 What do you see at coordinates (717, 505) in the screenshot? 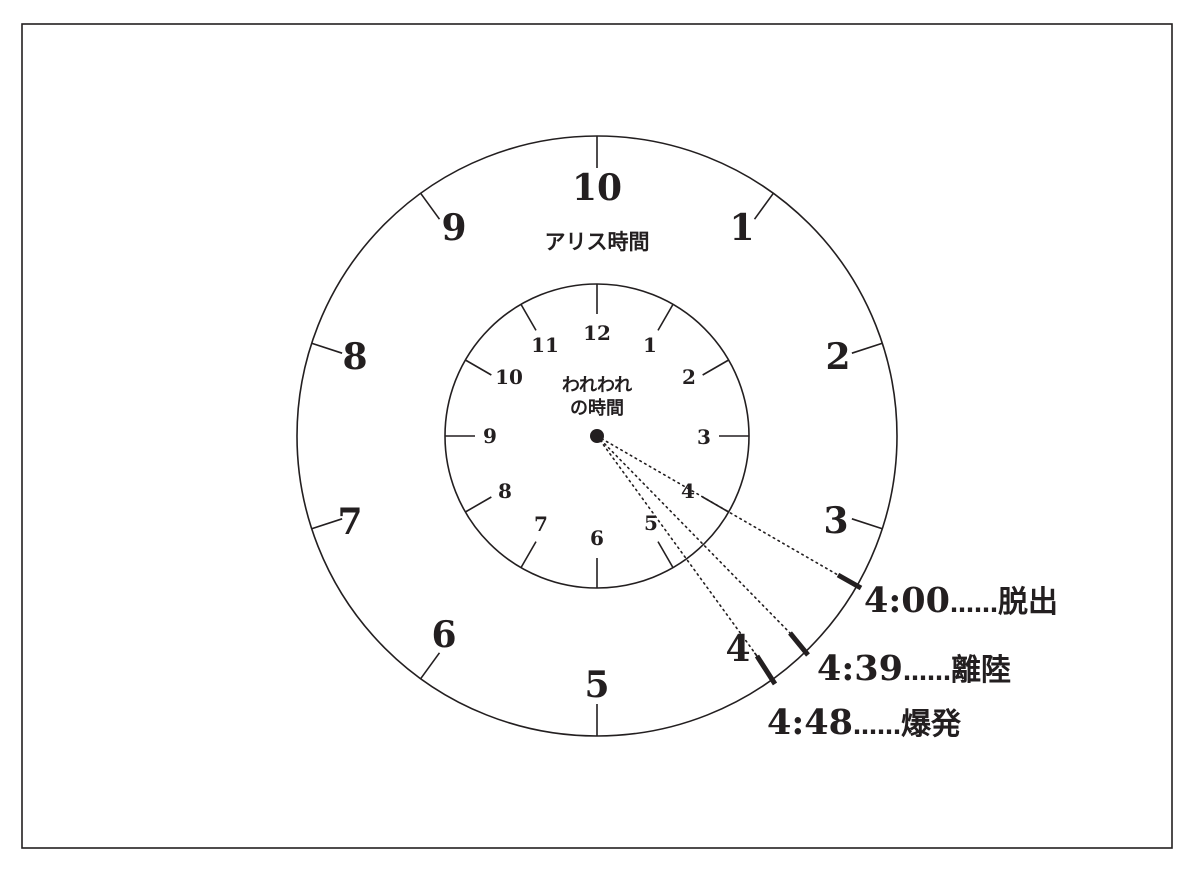
I see `pointer-line-escape` at bounding box center [717, 505].